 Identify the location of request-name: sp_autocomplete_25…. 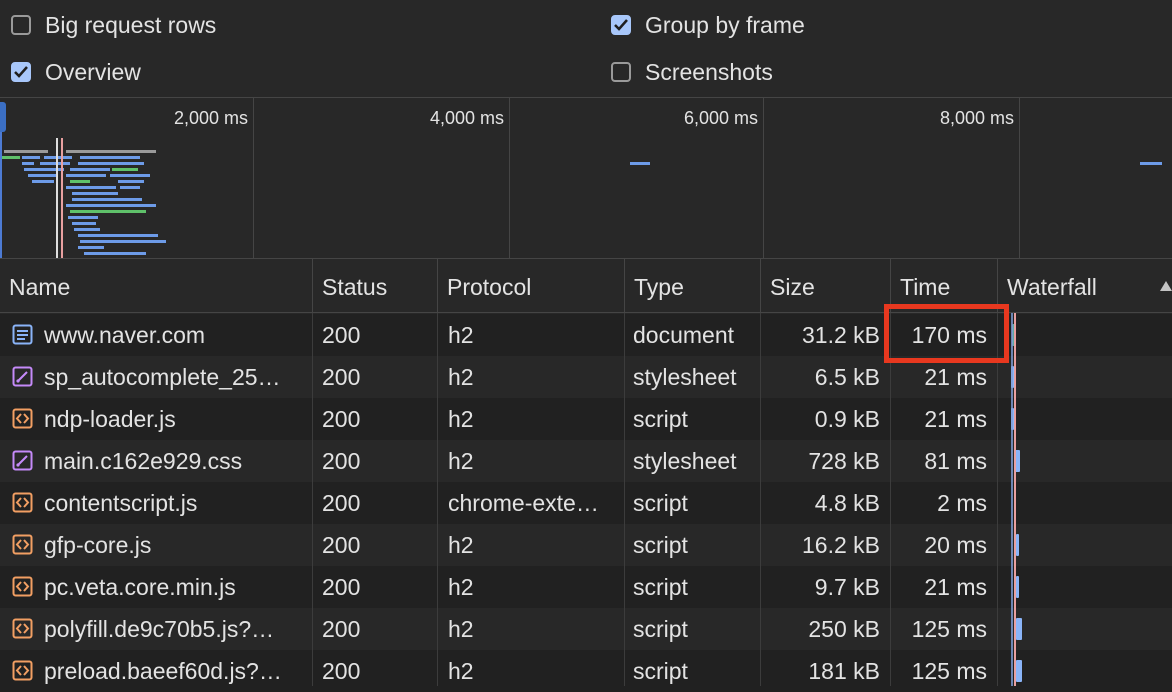
(162, 377).